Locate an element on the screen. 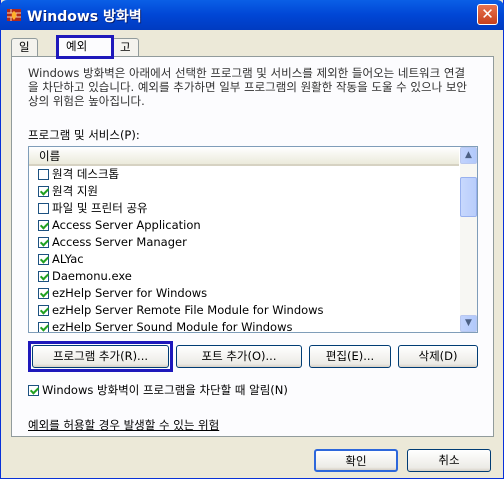  program-name: ALYac is located at coordinates (68, 259).